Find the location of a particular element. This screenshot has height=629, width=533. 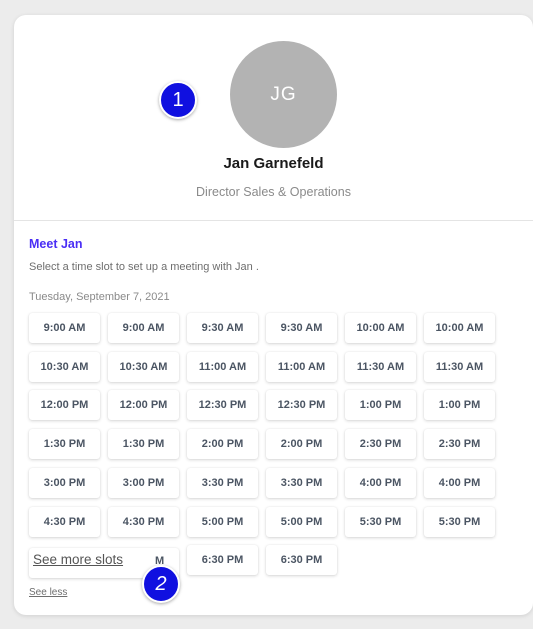

date-label: Tuesday, September 7, 2021 is located at coordinates (99, 297).